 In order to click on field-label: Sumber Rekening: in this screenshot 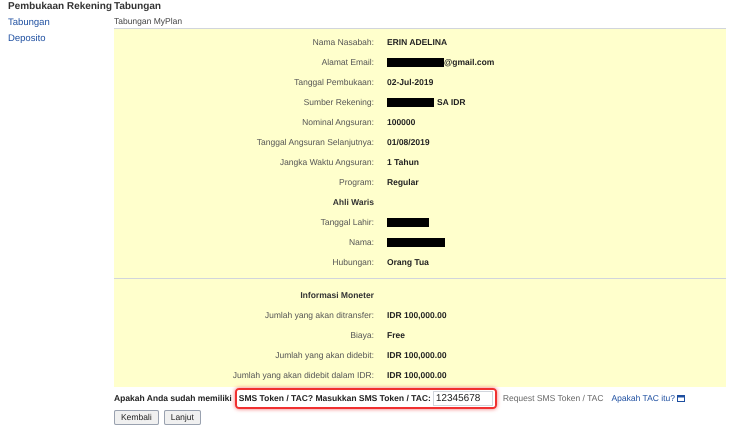, I will do `click(338, 102)`.